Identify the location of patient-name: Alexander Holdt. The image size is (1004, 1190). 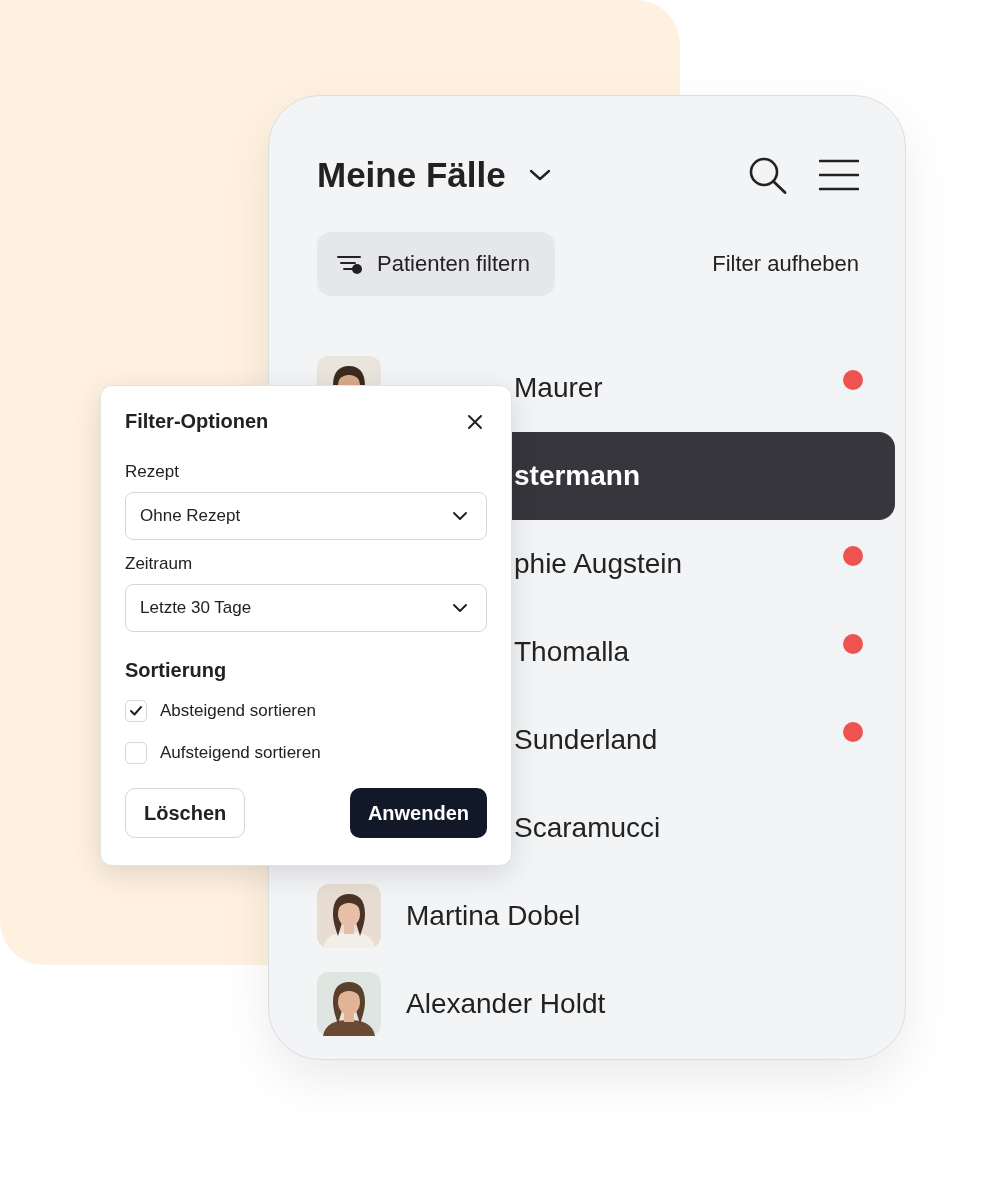
(506, 1004).